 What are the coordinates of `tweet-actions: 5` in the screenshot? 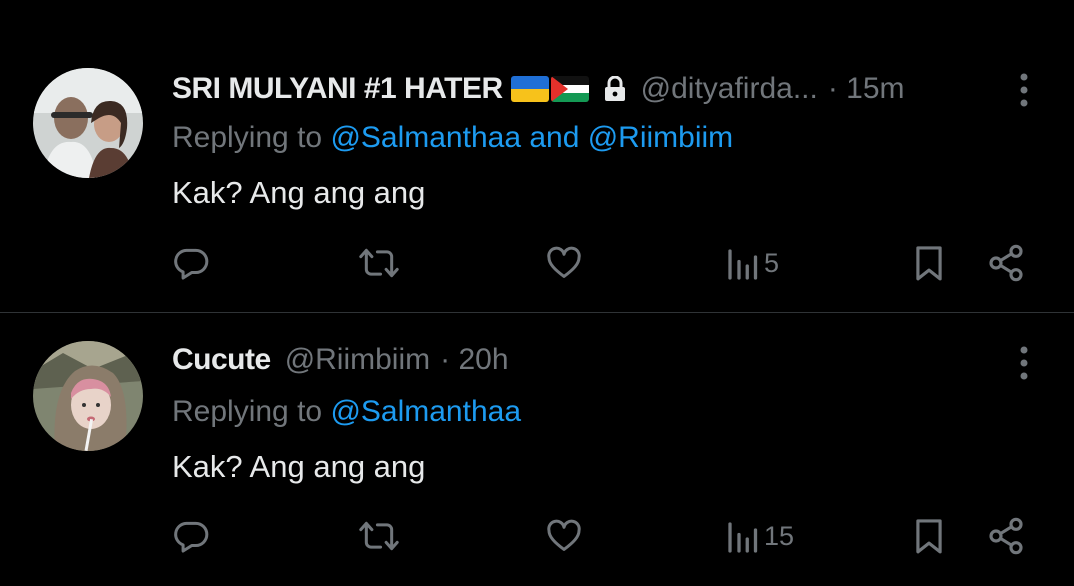 It's located at (537, 263).